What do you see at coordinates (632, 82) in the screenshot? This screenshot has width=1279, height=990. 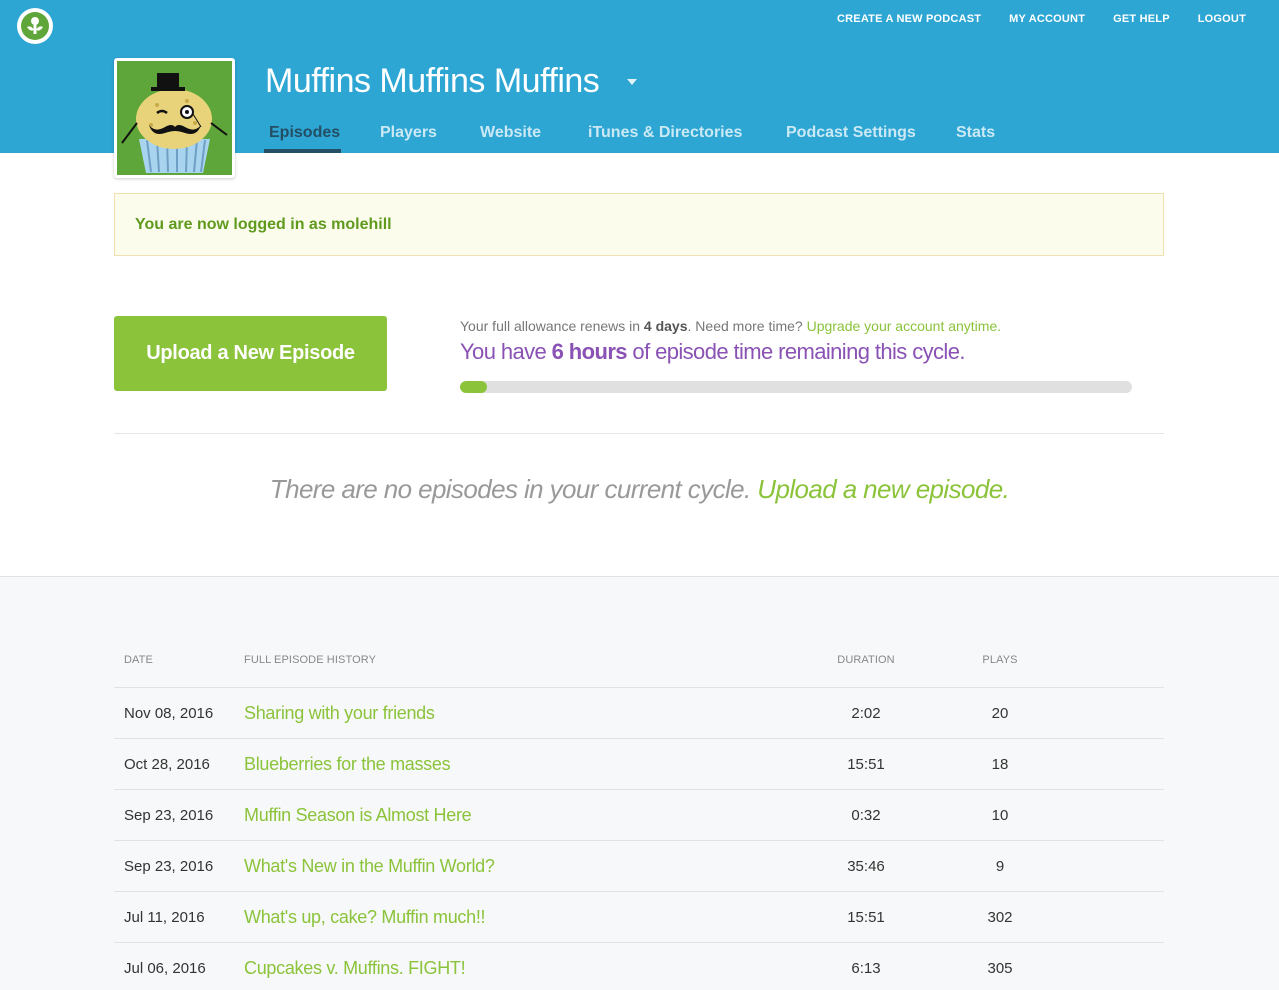 I see `chevron-down-icon` at bounding box center [632, 82].